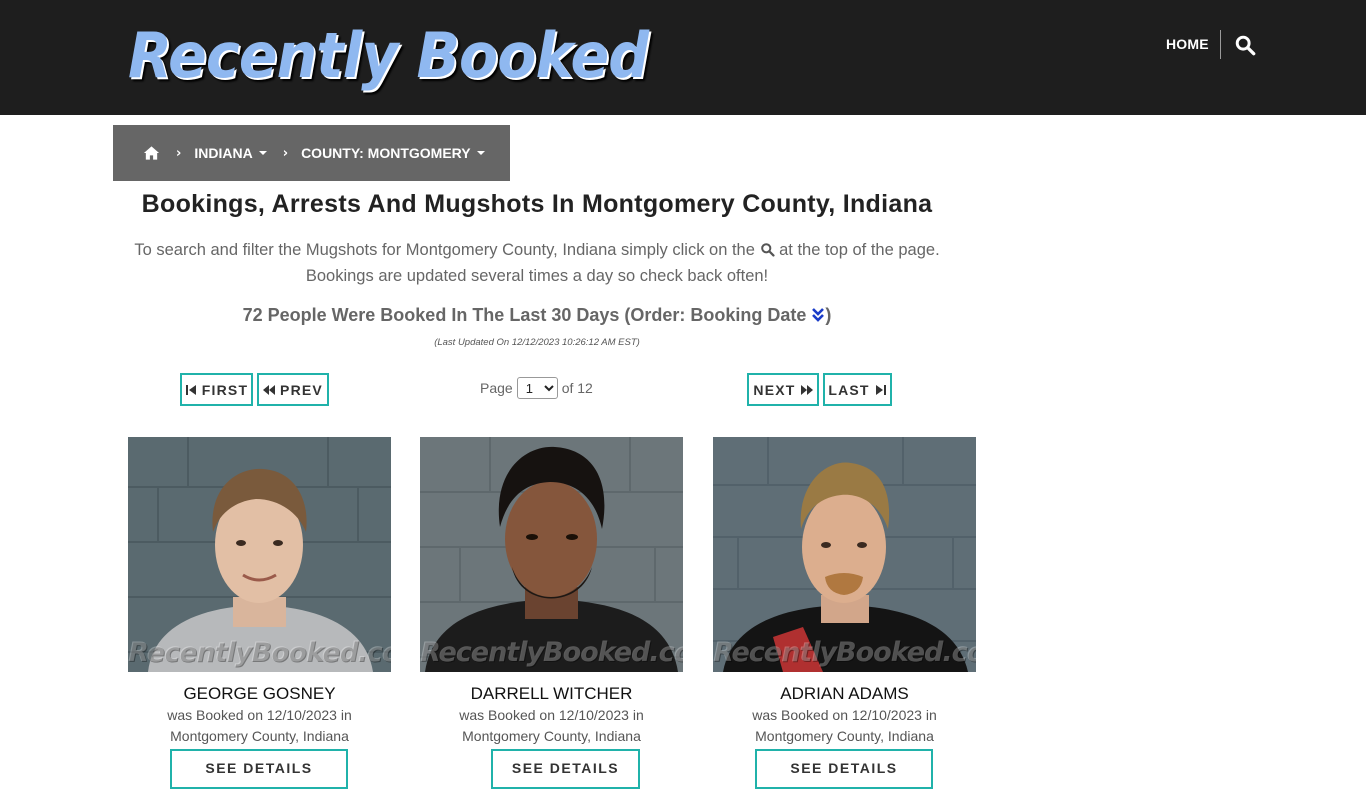  I want to click on breadcrumb-county-dropdown: COUNTY: MONTGOMERY, so click(393, 153).